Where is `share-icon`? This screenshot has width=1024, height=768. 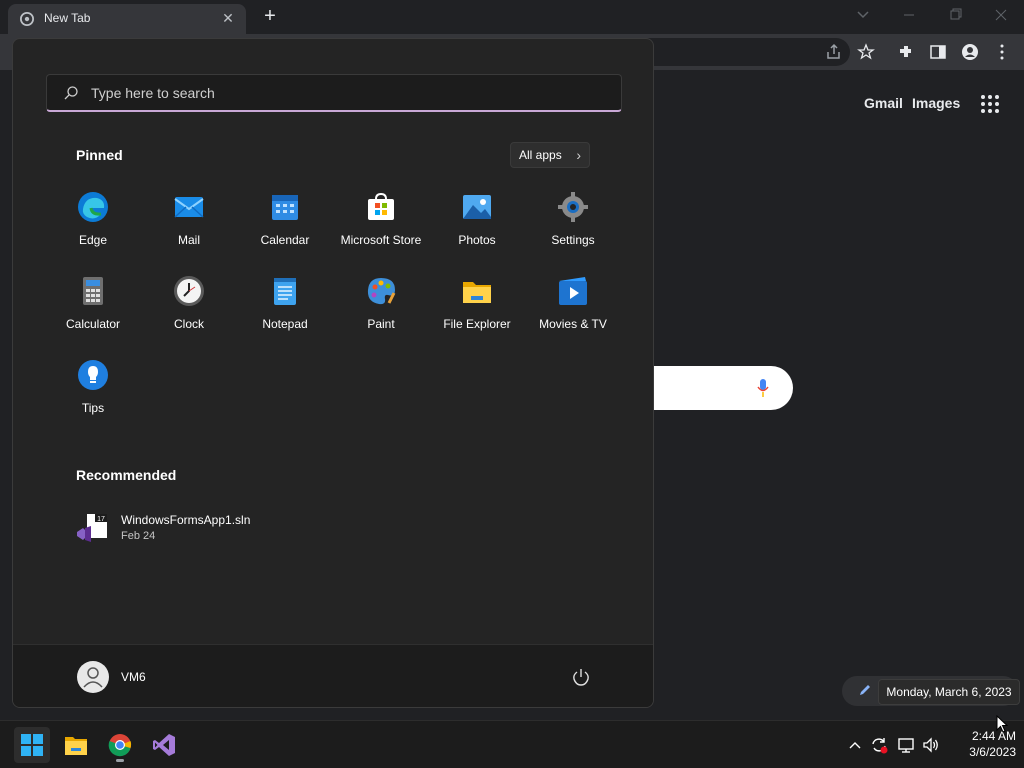
share-icon is located at coordinates (834, 52).